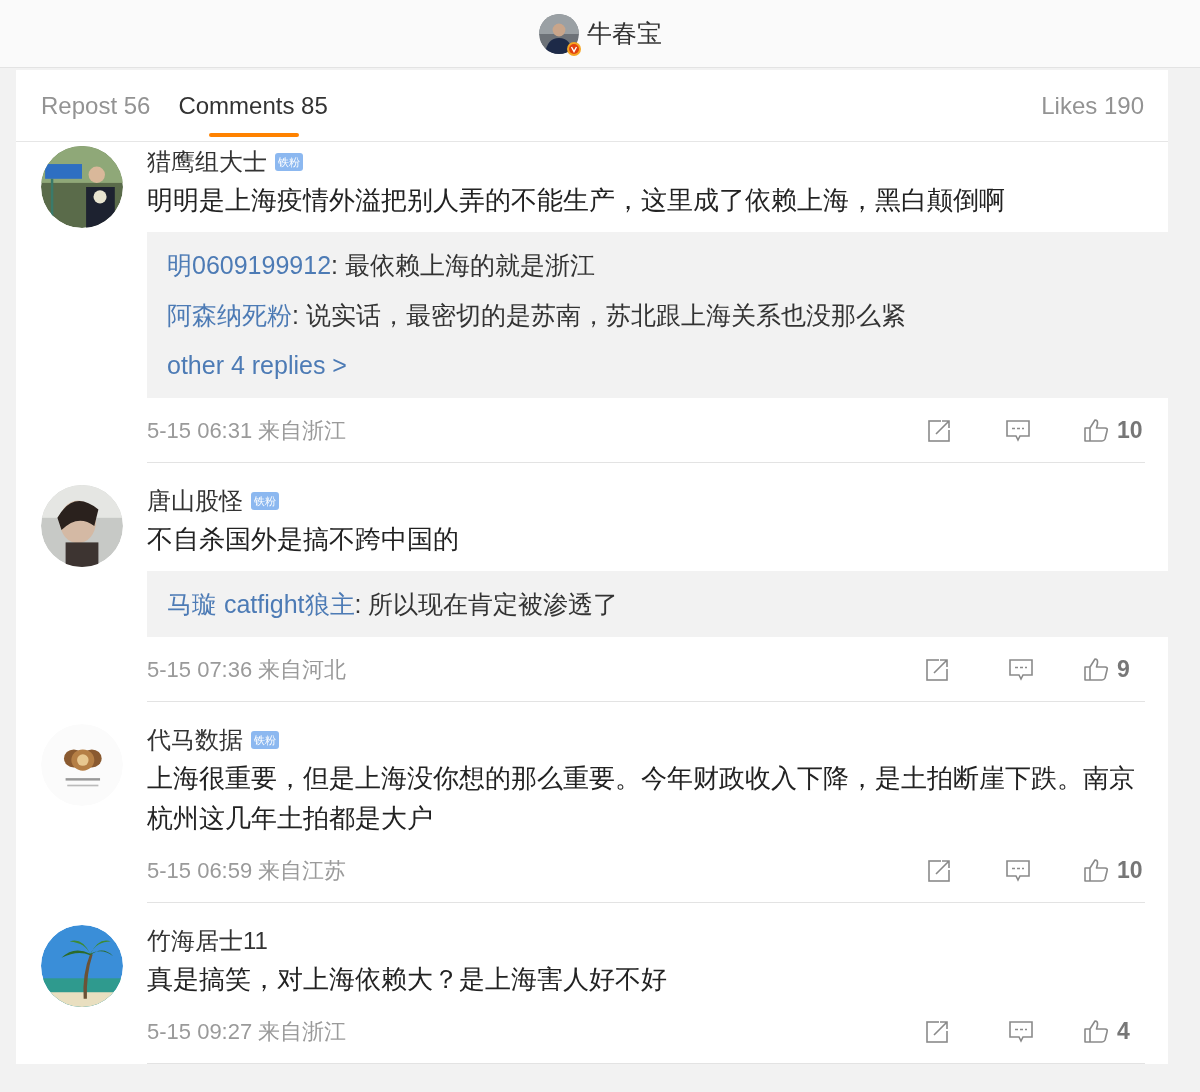 Image resolution: width=1200 pixels, height=1092 pixels. I want to click on tab: Likes 190, so click(1092, 105).